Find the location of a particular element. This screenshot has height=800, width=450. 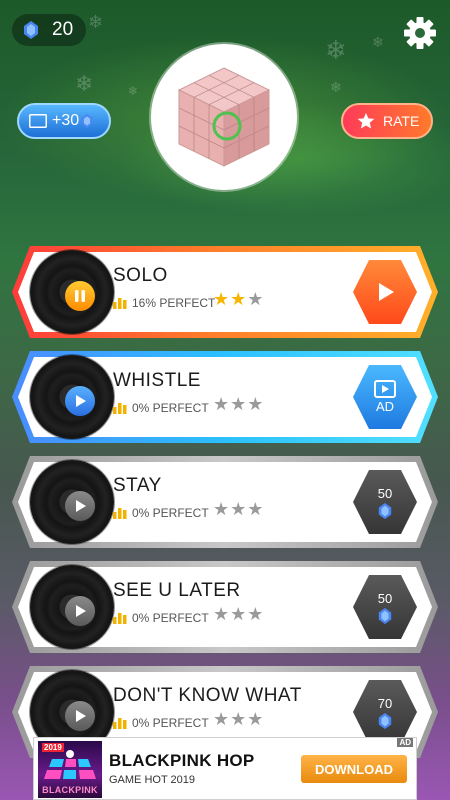

game-logo is located at coordinates (224, 117).